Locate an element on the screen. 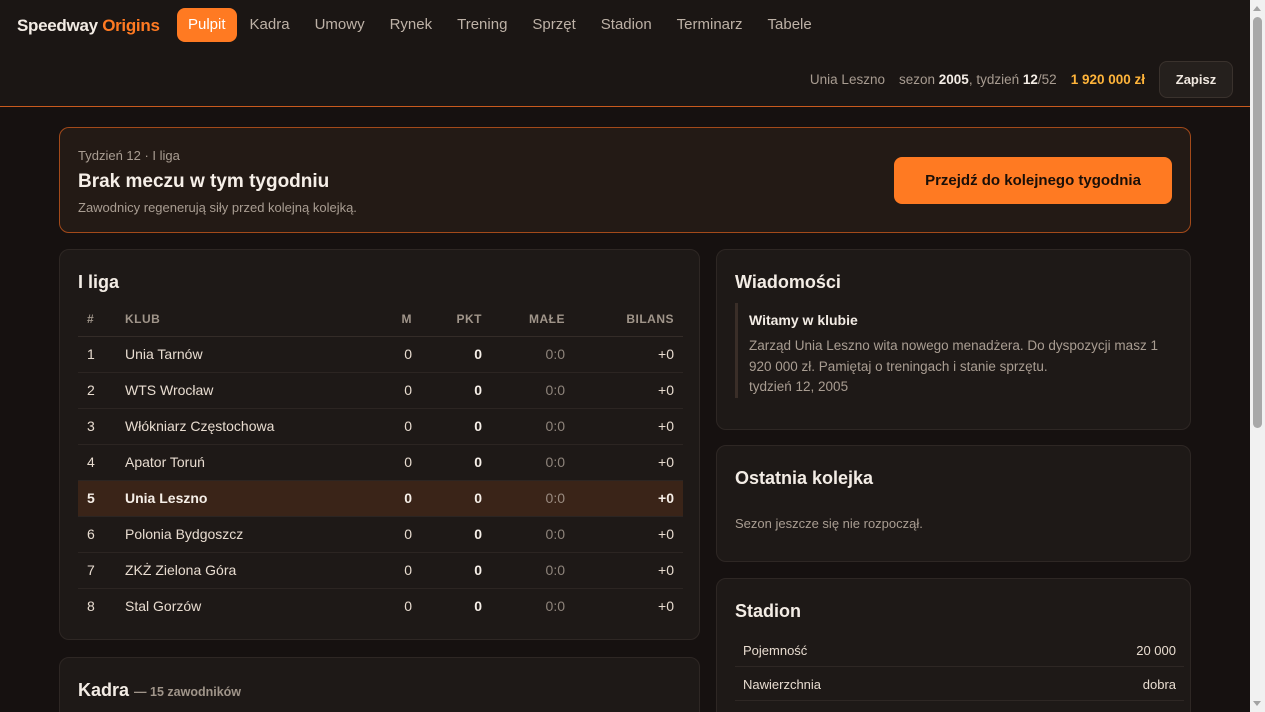  col-pos: # is located at coordinates (101, 319).